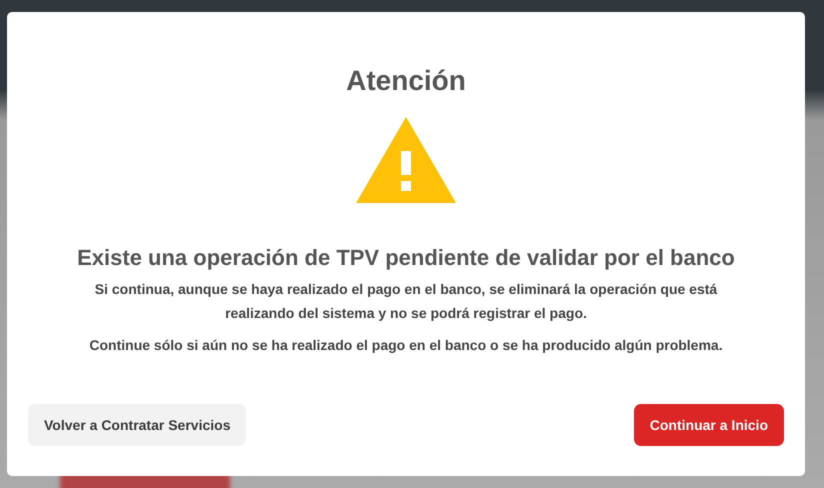 Image resolution: width=824 pixels, height=488 pixels. What do you see at coordinates (406, 160) in the screenshot?
I see `warning-icon` at bounding box center [406, 160].